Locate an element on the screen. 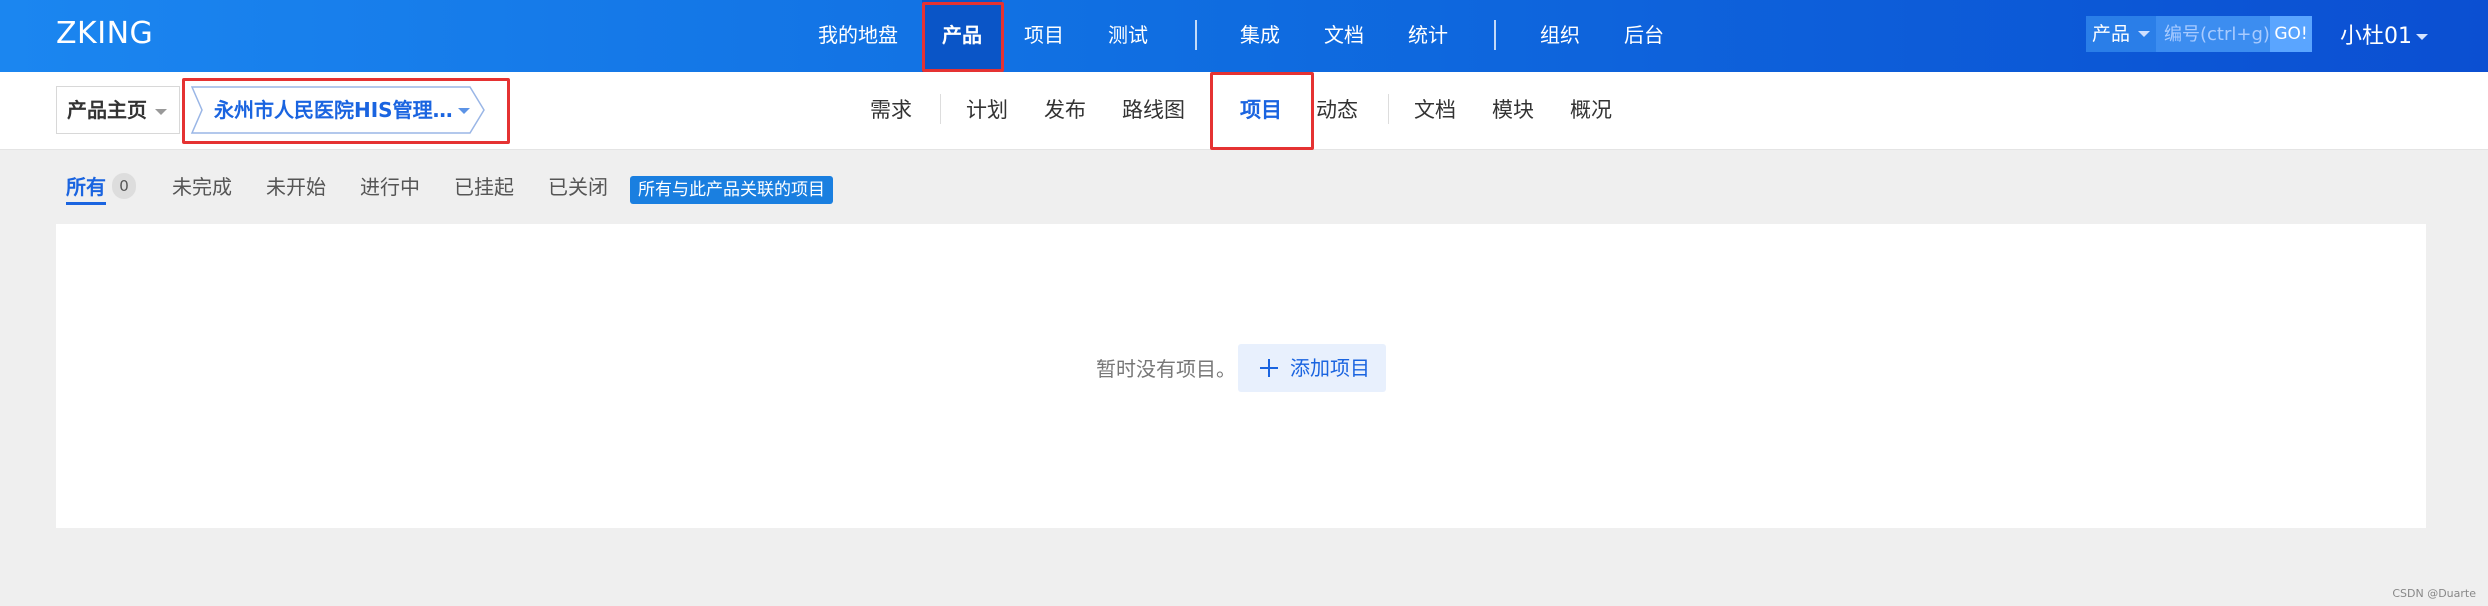 The width and height of the screenshot is (2488, 606). empty-message: 暂时没有项目。 is located at coordinates (1166, 369).